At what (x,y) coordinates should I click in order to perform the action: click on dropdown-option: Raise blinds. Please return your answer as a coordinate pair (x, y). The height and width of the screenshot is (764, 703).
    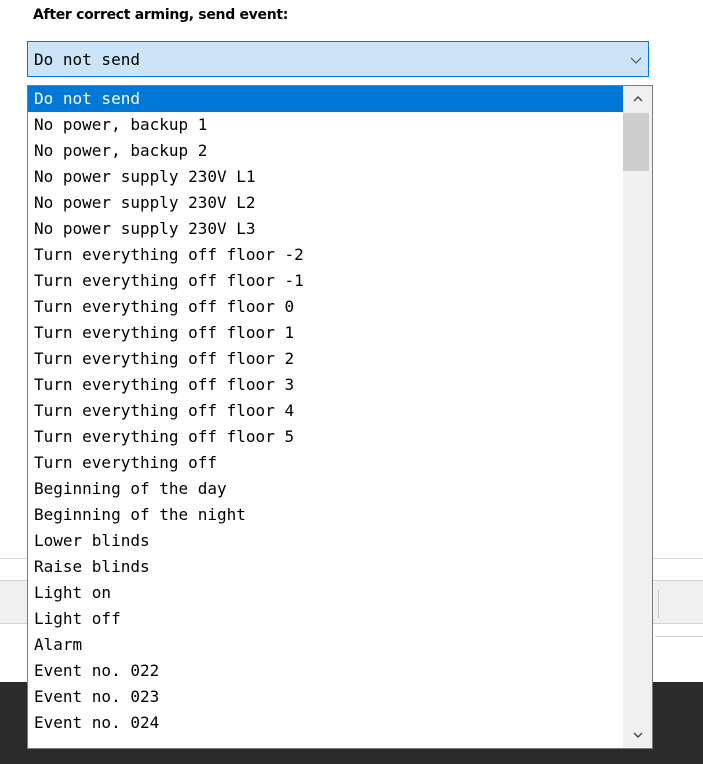
    Looking at the image, I should click on (325, 567).